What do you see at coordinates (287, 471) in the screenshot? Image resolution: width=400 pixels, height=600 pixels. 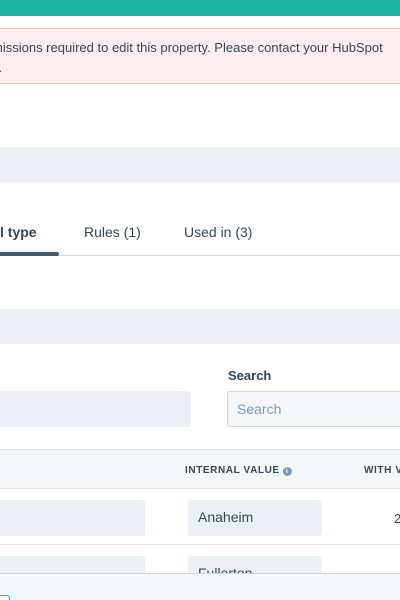 I see `info-icon: i` at bounding box center [287, 471].